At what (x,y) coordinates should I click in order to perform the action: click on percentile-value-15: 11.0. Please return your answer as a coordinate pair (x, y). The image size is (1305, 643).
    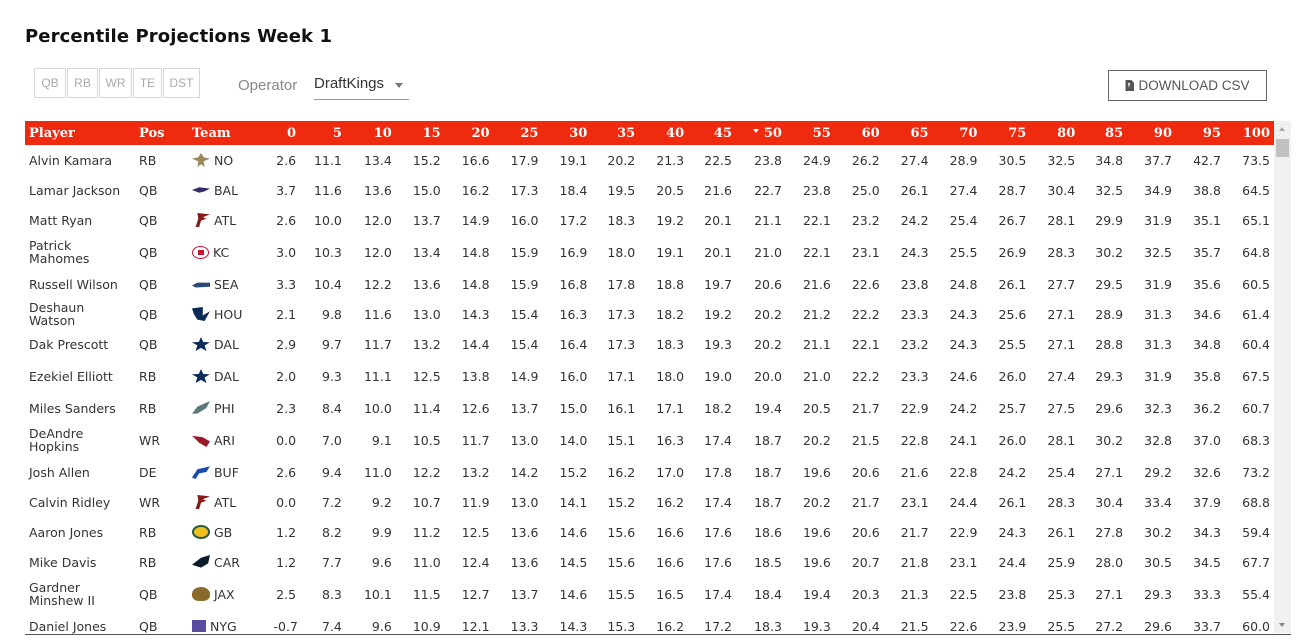
    Looking at the image, I should click on (426, 562).